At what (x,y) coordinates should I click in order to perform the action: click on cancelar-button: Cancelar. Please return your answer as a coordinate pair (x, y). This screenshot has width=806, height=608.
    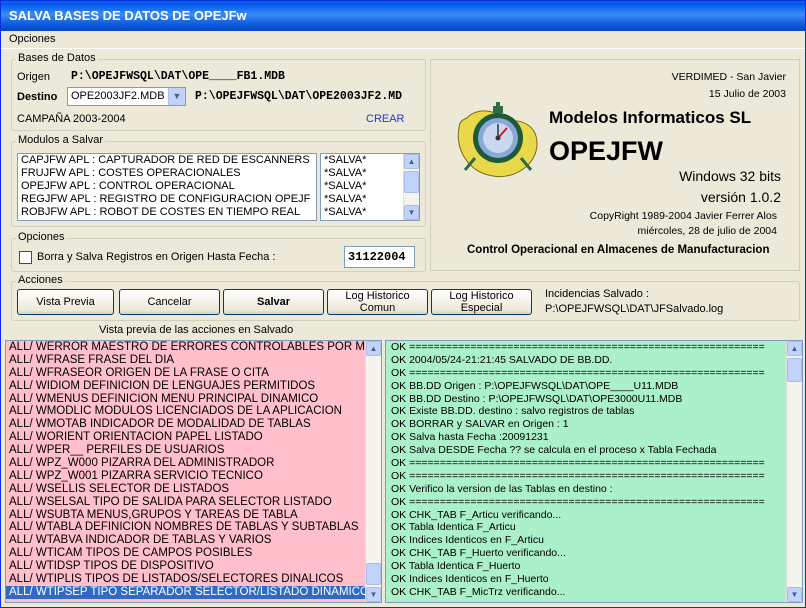
    Looking at the image, I should click on (169, 302).